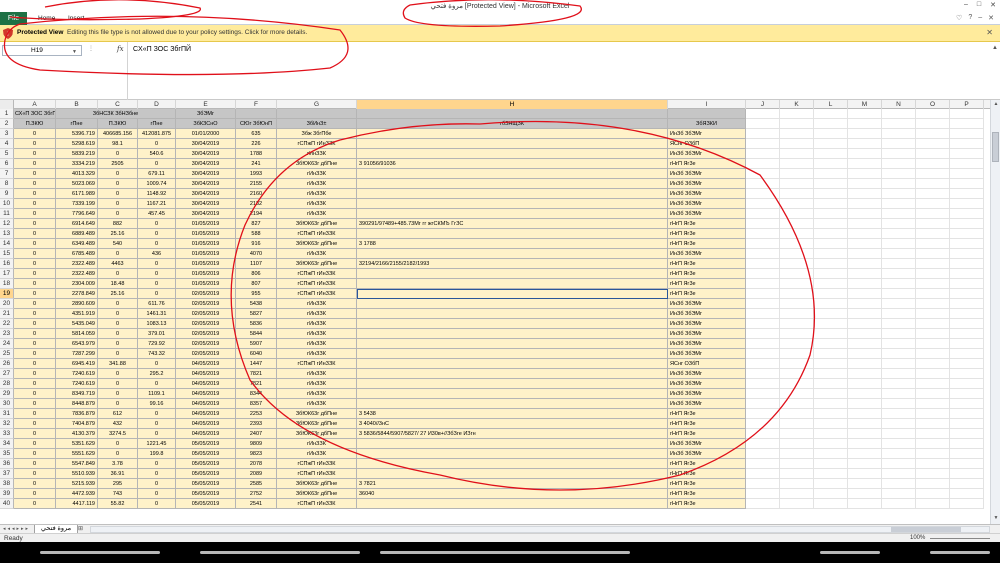  I want to click on vertical-scrollbar: ▲ ▼, so click(995, 312).